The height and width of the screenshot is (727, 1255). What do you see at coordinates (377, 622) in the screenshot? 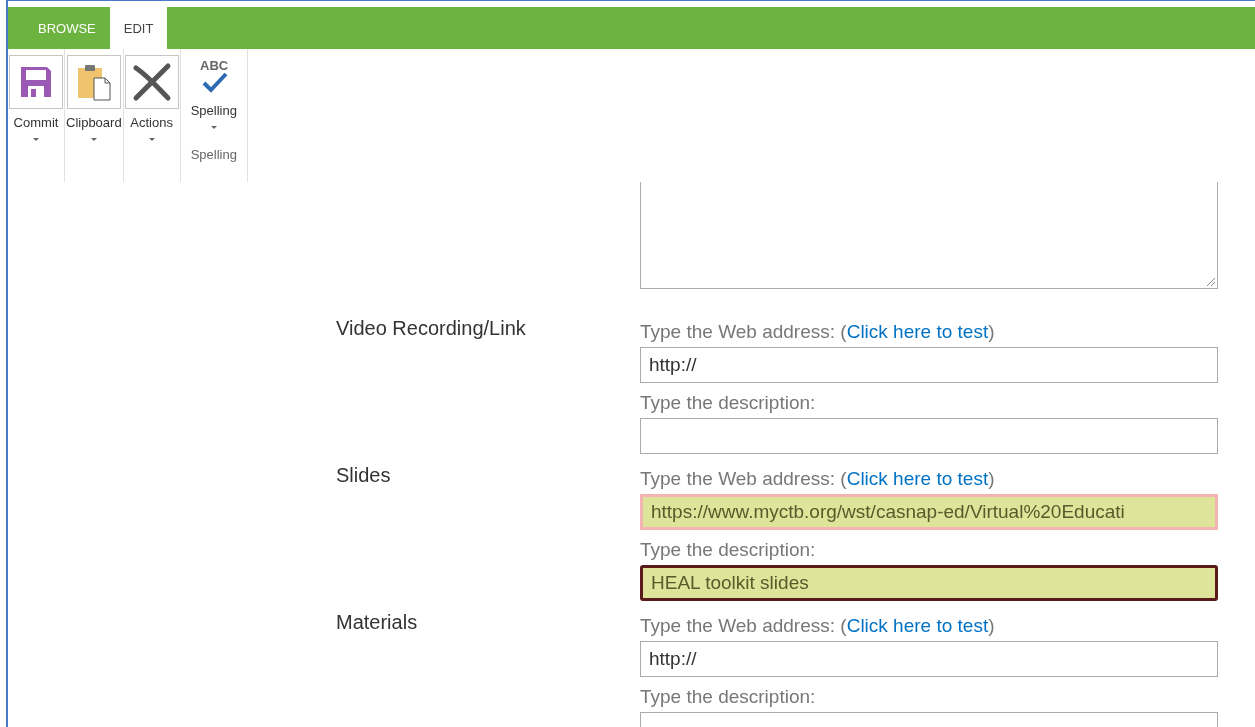
I see `field-label: Materials` at bounding box center [377, 622].